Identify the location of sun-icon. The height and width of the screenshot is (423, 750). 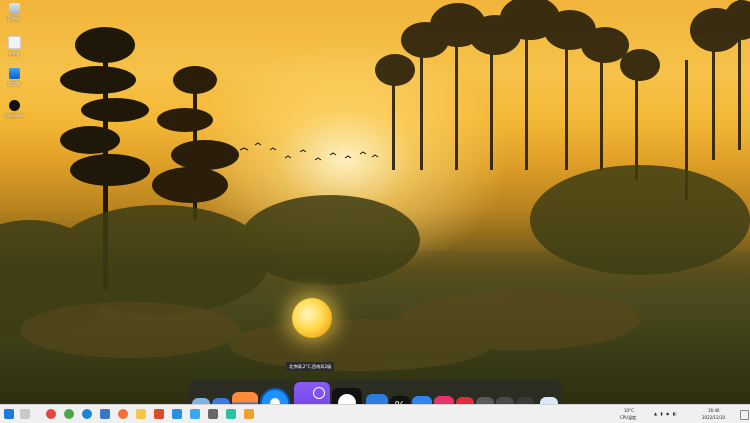
(319, 393).